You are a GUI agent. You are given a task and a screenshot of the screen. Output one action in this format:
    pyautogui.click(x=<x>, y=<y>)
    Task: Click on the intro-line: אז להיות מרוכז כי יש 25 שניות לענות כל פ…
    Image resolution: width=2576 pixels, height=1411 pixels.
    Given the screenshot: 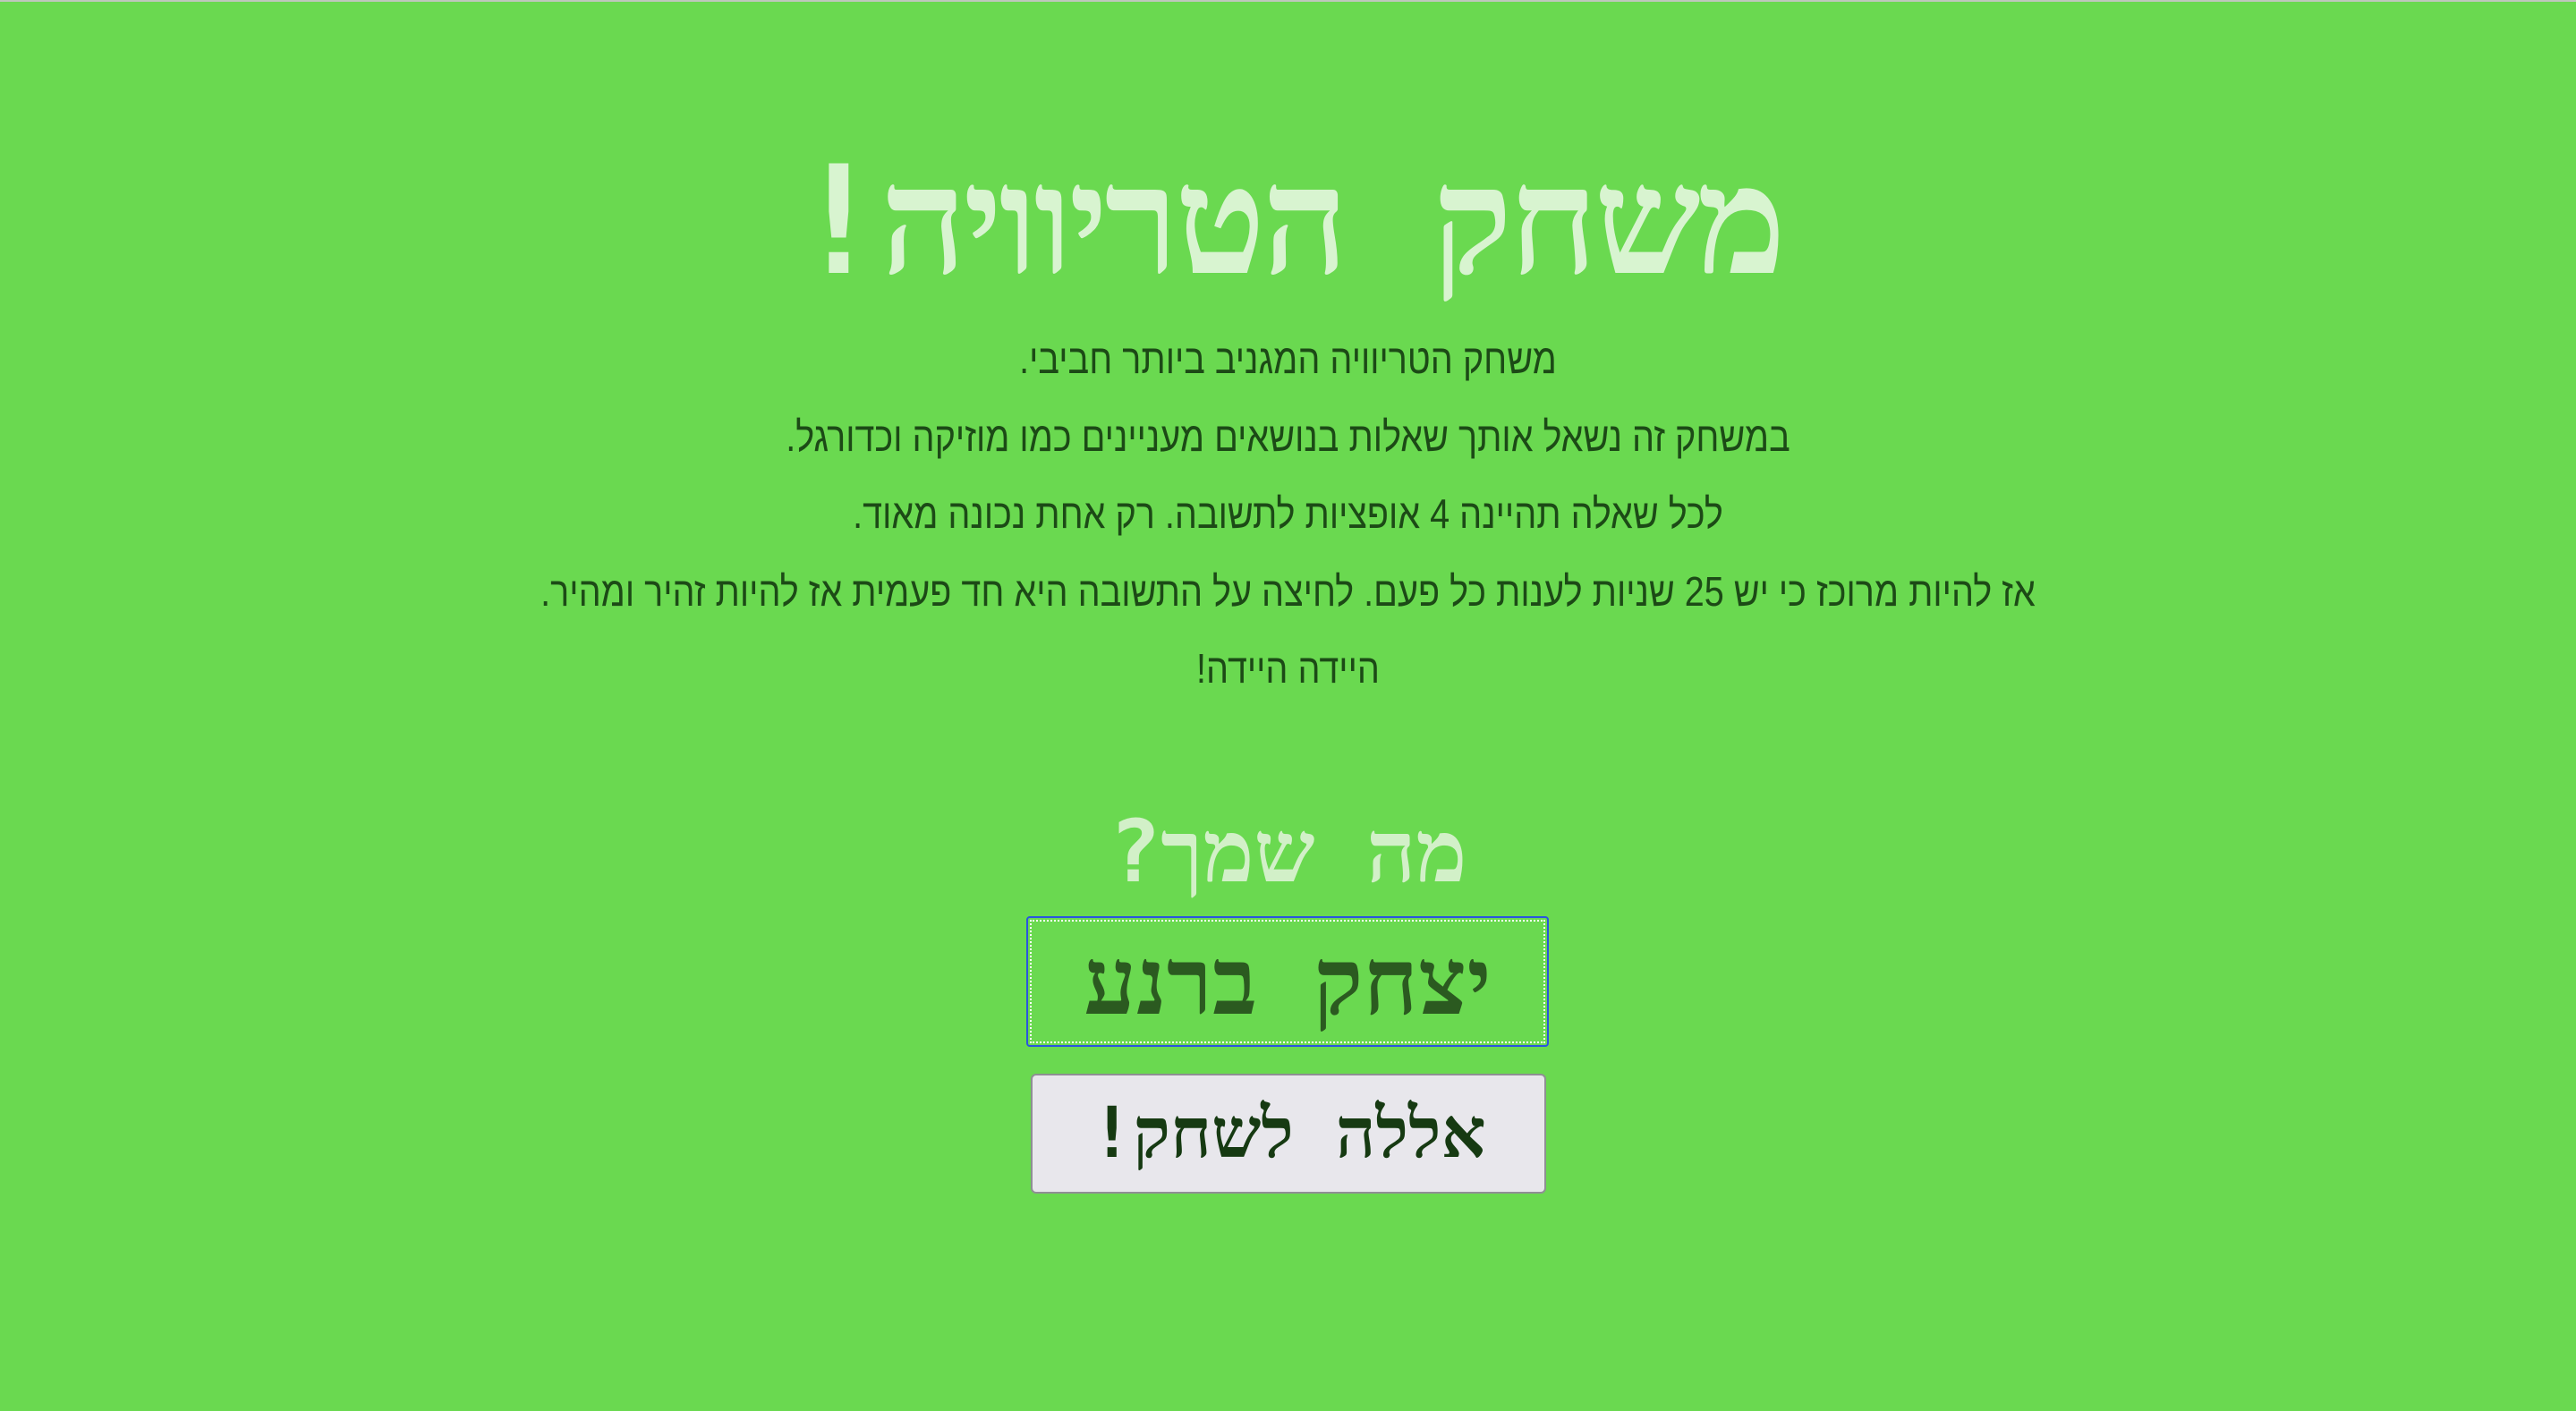 What is the action you would take?
    pyautogui.click(x=1288, y=591)
    